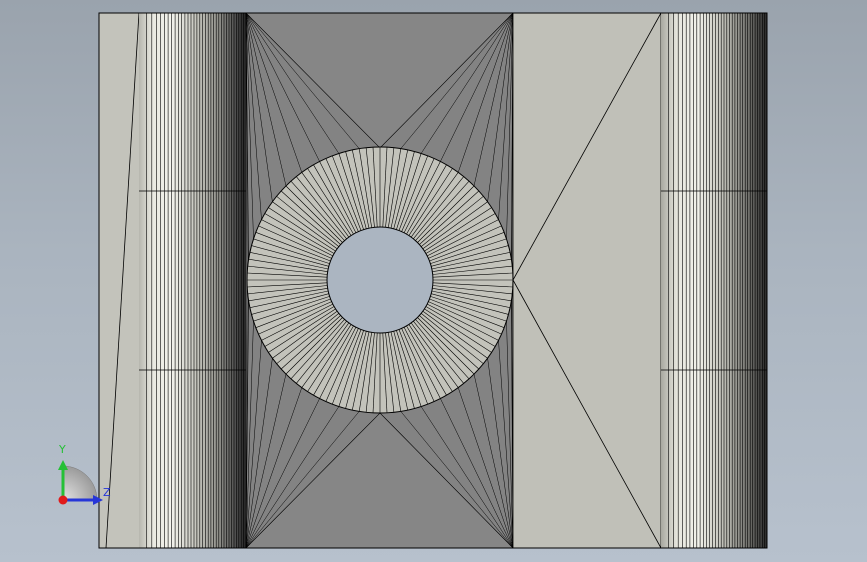 This screenshot has height=562, width=867. What do you see at coordinates (714, 280) in the screenshot?
I see `right-roller-face` at bounding box center [714, 280].